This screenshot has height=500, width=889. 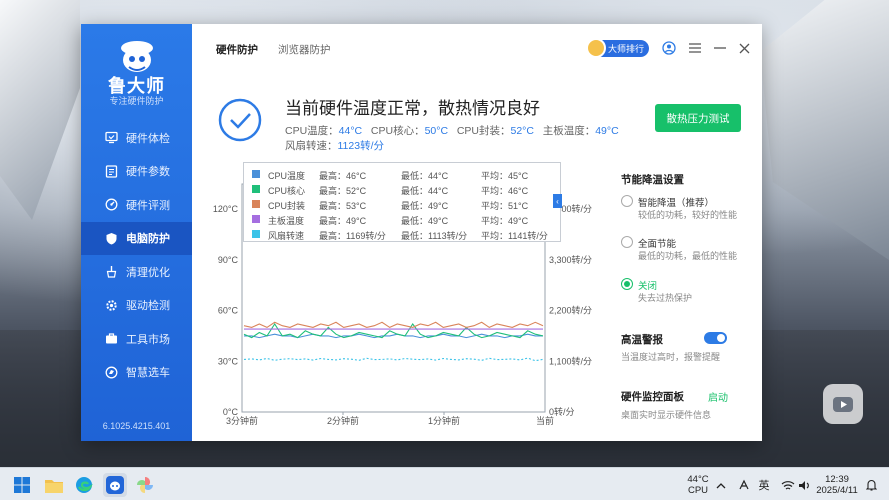 I want to click on briefcase-icon, so click(x=111, y=338).